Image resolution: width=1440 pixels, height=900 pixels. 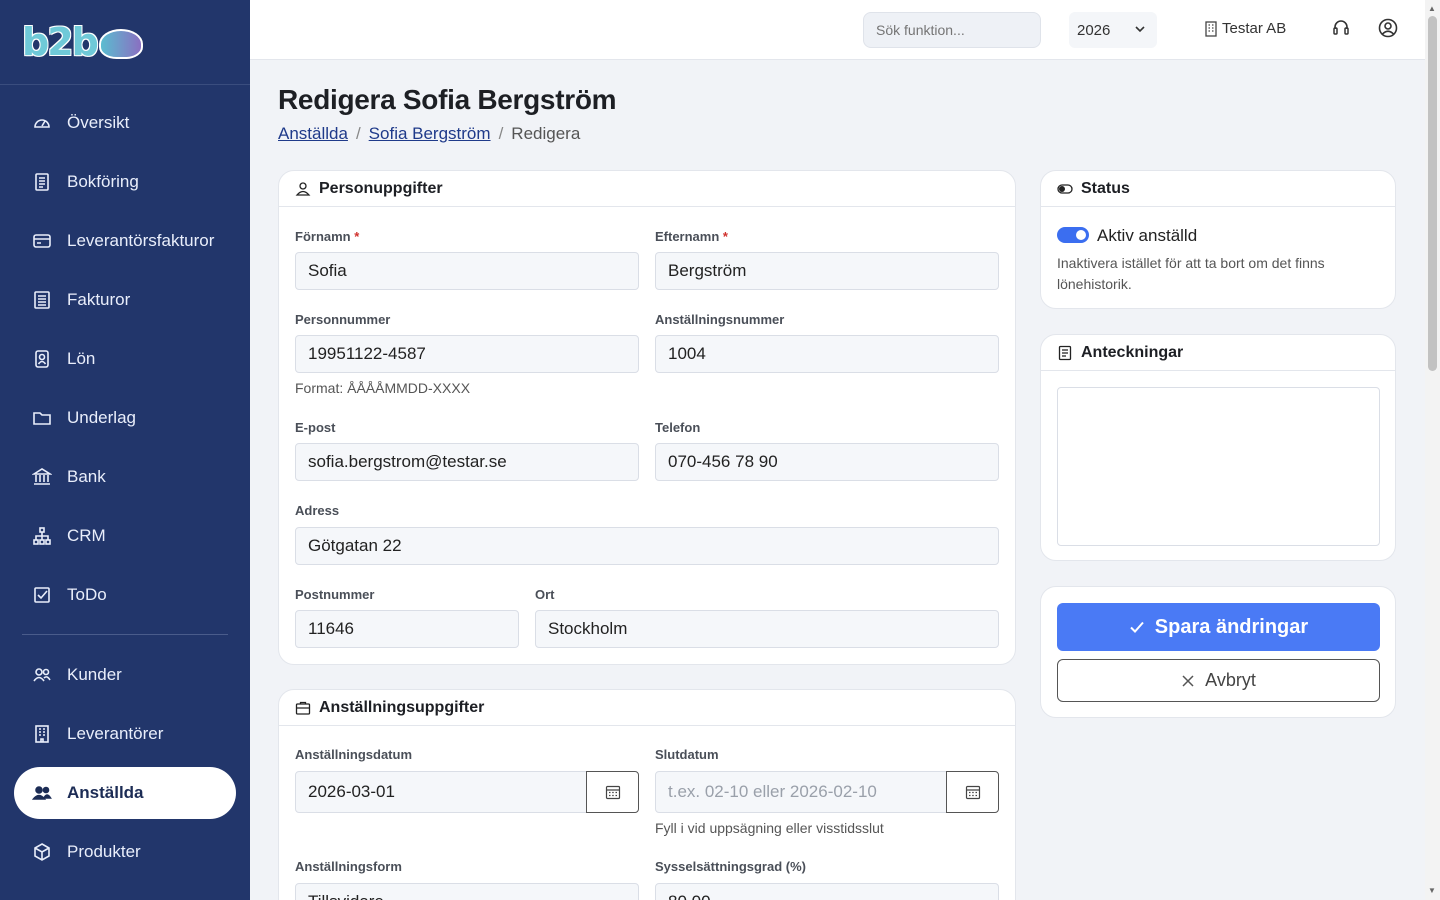 What do you see at coordinates (313, 133) in the screenshot?
I see `breadcrumb-link-anstallda: Anställda` at bounding box center [313, 133].